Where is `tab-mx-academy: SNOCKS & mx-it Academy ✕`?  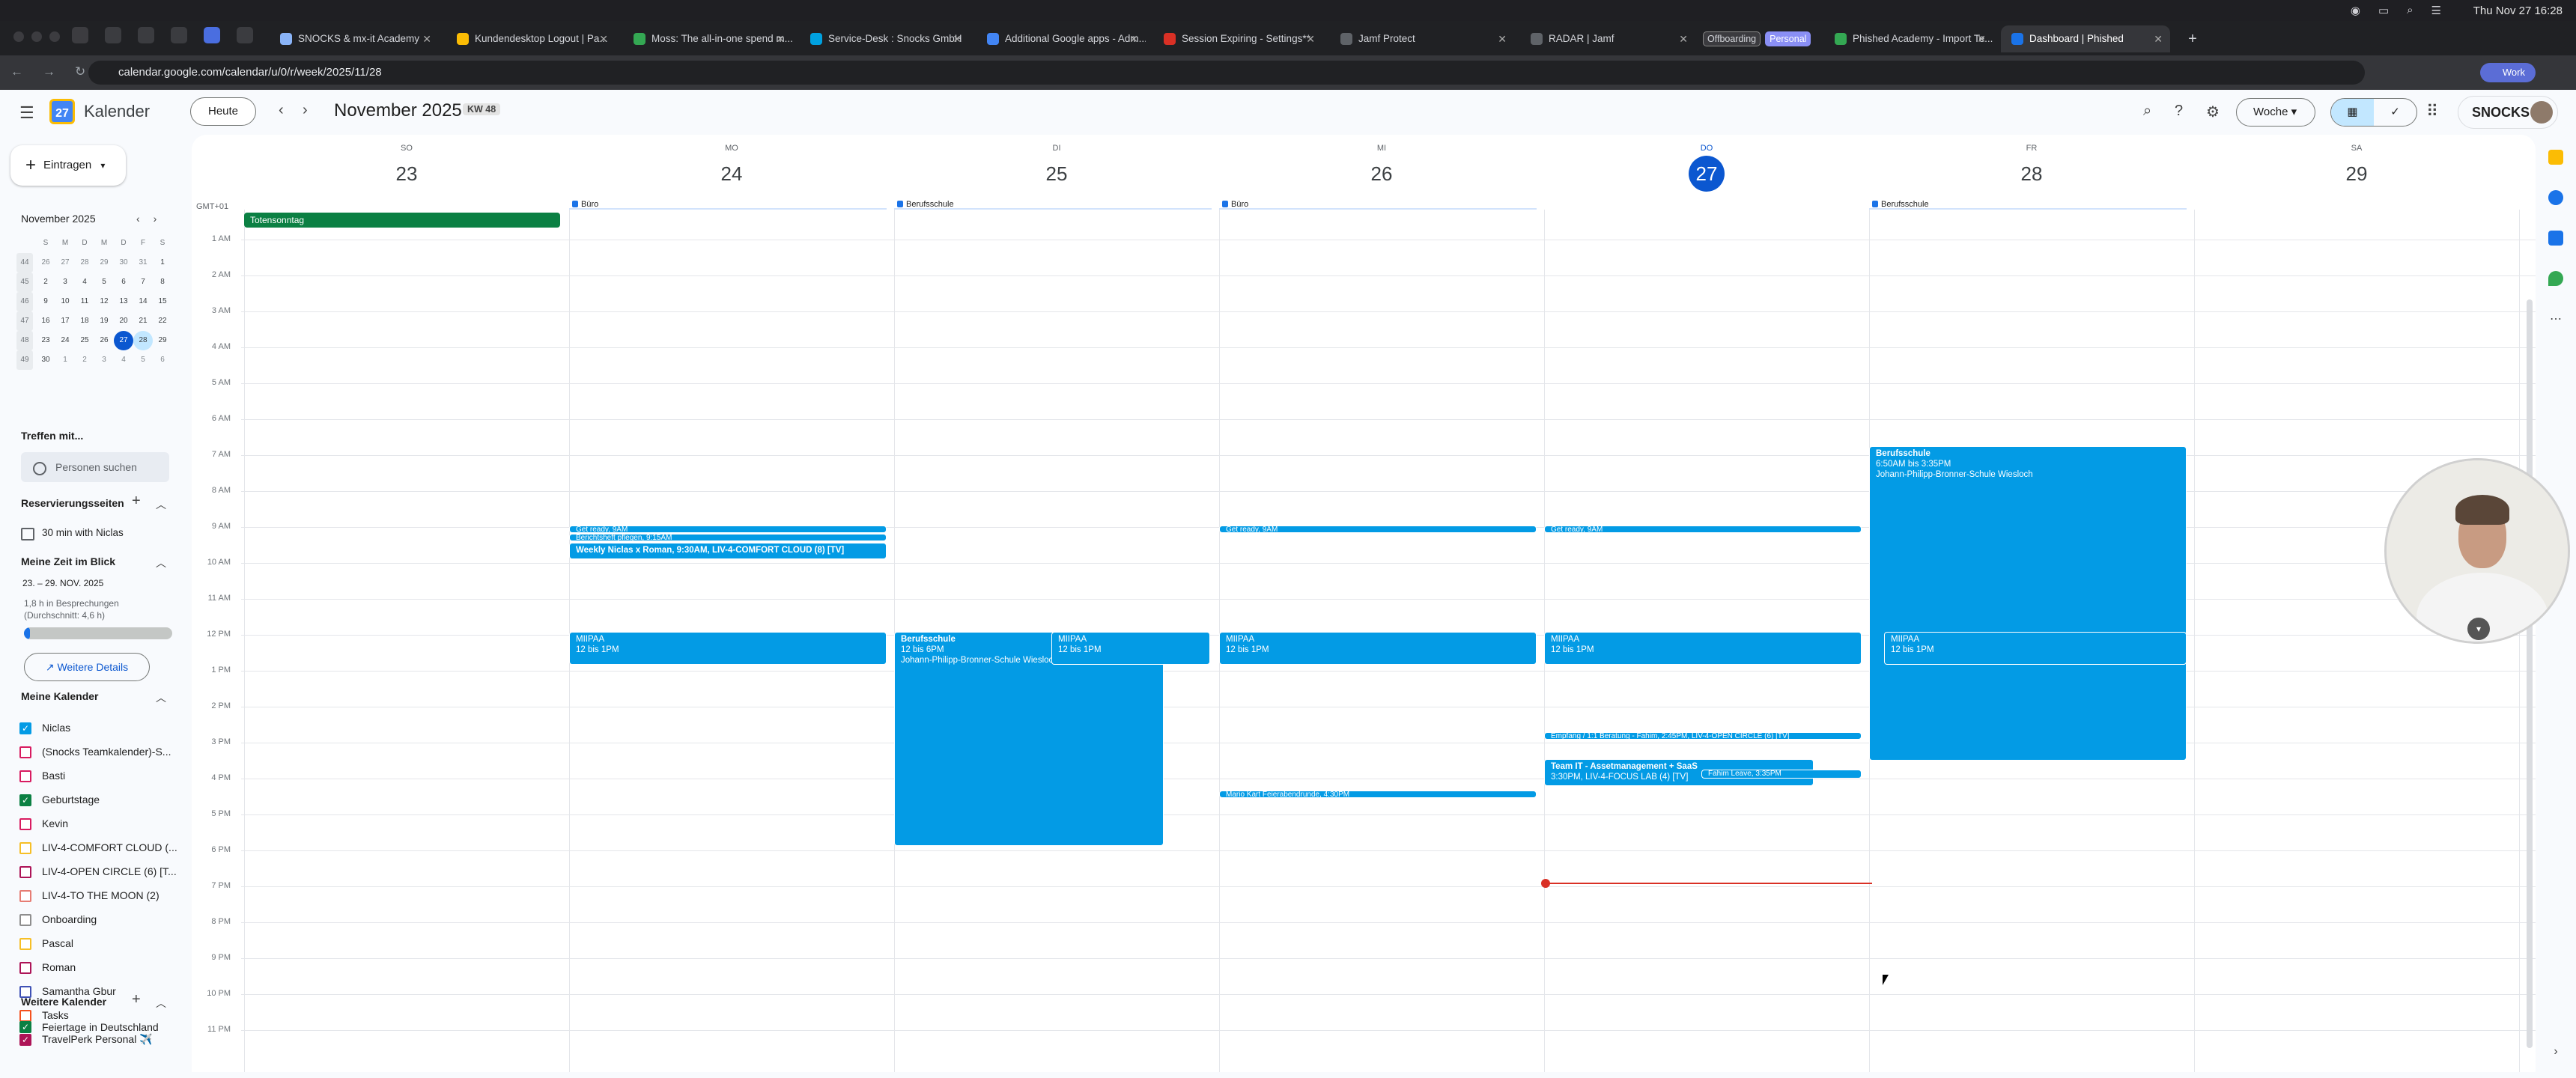
tab-mx-academy: SNOCKS & mx-it Academy ✕ is located at coordinates (354, 38).